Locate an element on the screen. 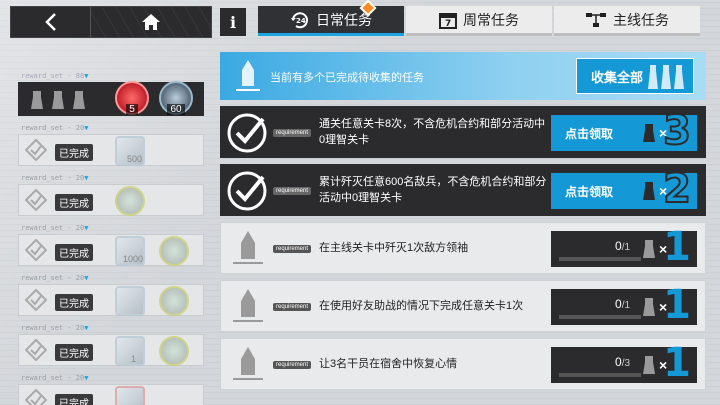 Image resolution: width=720 pixels, height=405 pixels. task-description: 通关任意关卡8次，不含危机合约和部分活动中0理智关卡 is located at coordinates (432, 132).